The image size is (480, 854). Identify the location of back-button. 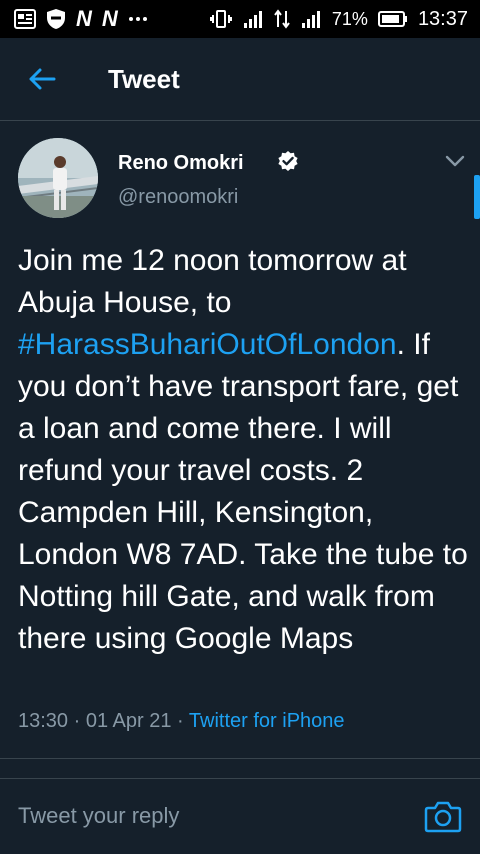
(42, 79).